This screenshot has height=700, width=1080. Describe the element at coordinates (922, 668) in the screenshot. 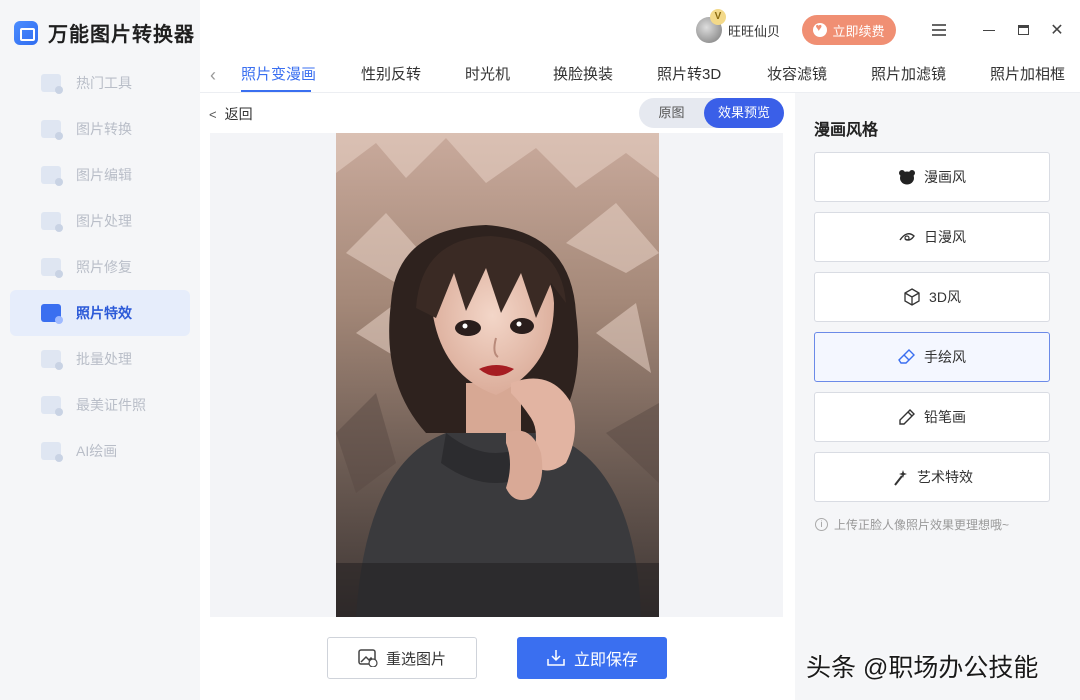

I see `watermark: 头条 @职场办公技能` at that location.